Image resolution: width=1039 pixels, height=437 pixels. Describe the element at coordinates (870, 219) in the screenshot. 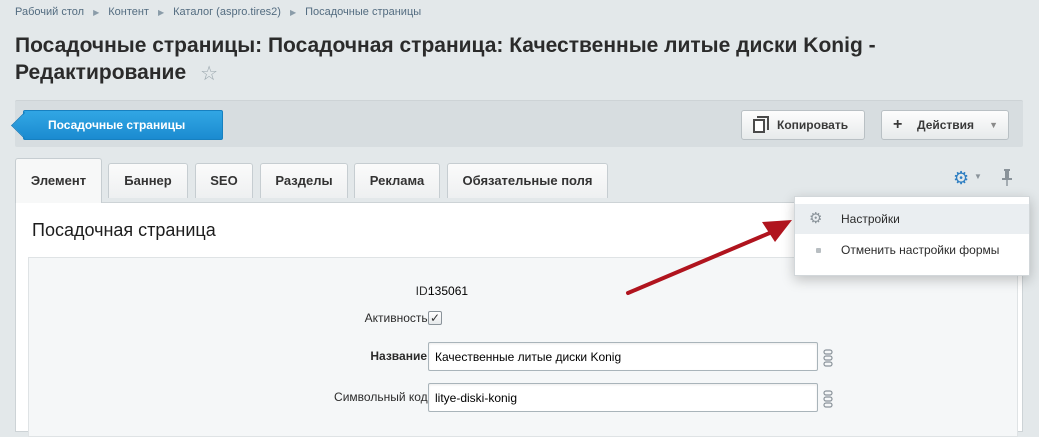

I see `menu-item-settings-label: Настройки` at that location.